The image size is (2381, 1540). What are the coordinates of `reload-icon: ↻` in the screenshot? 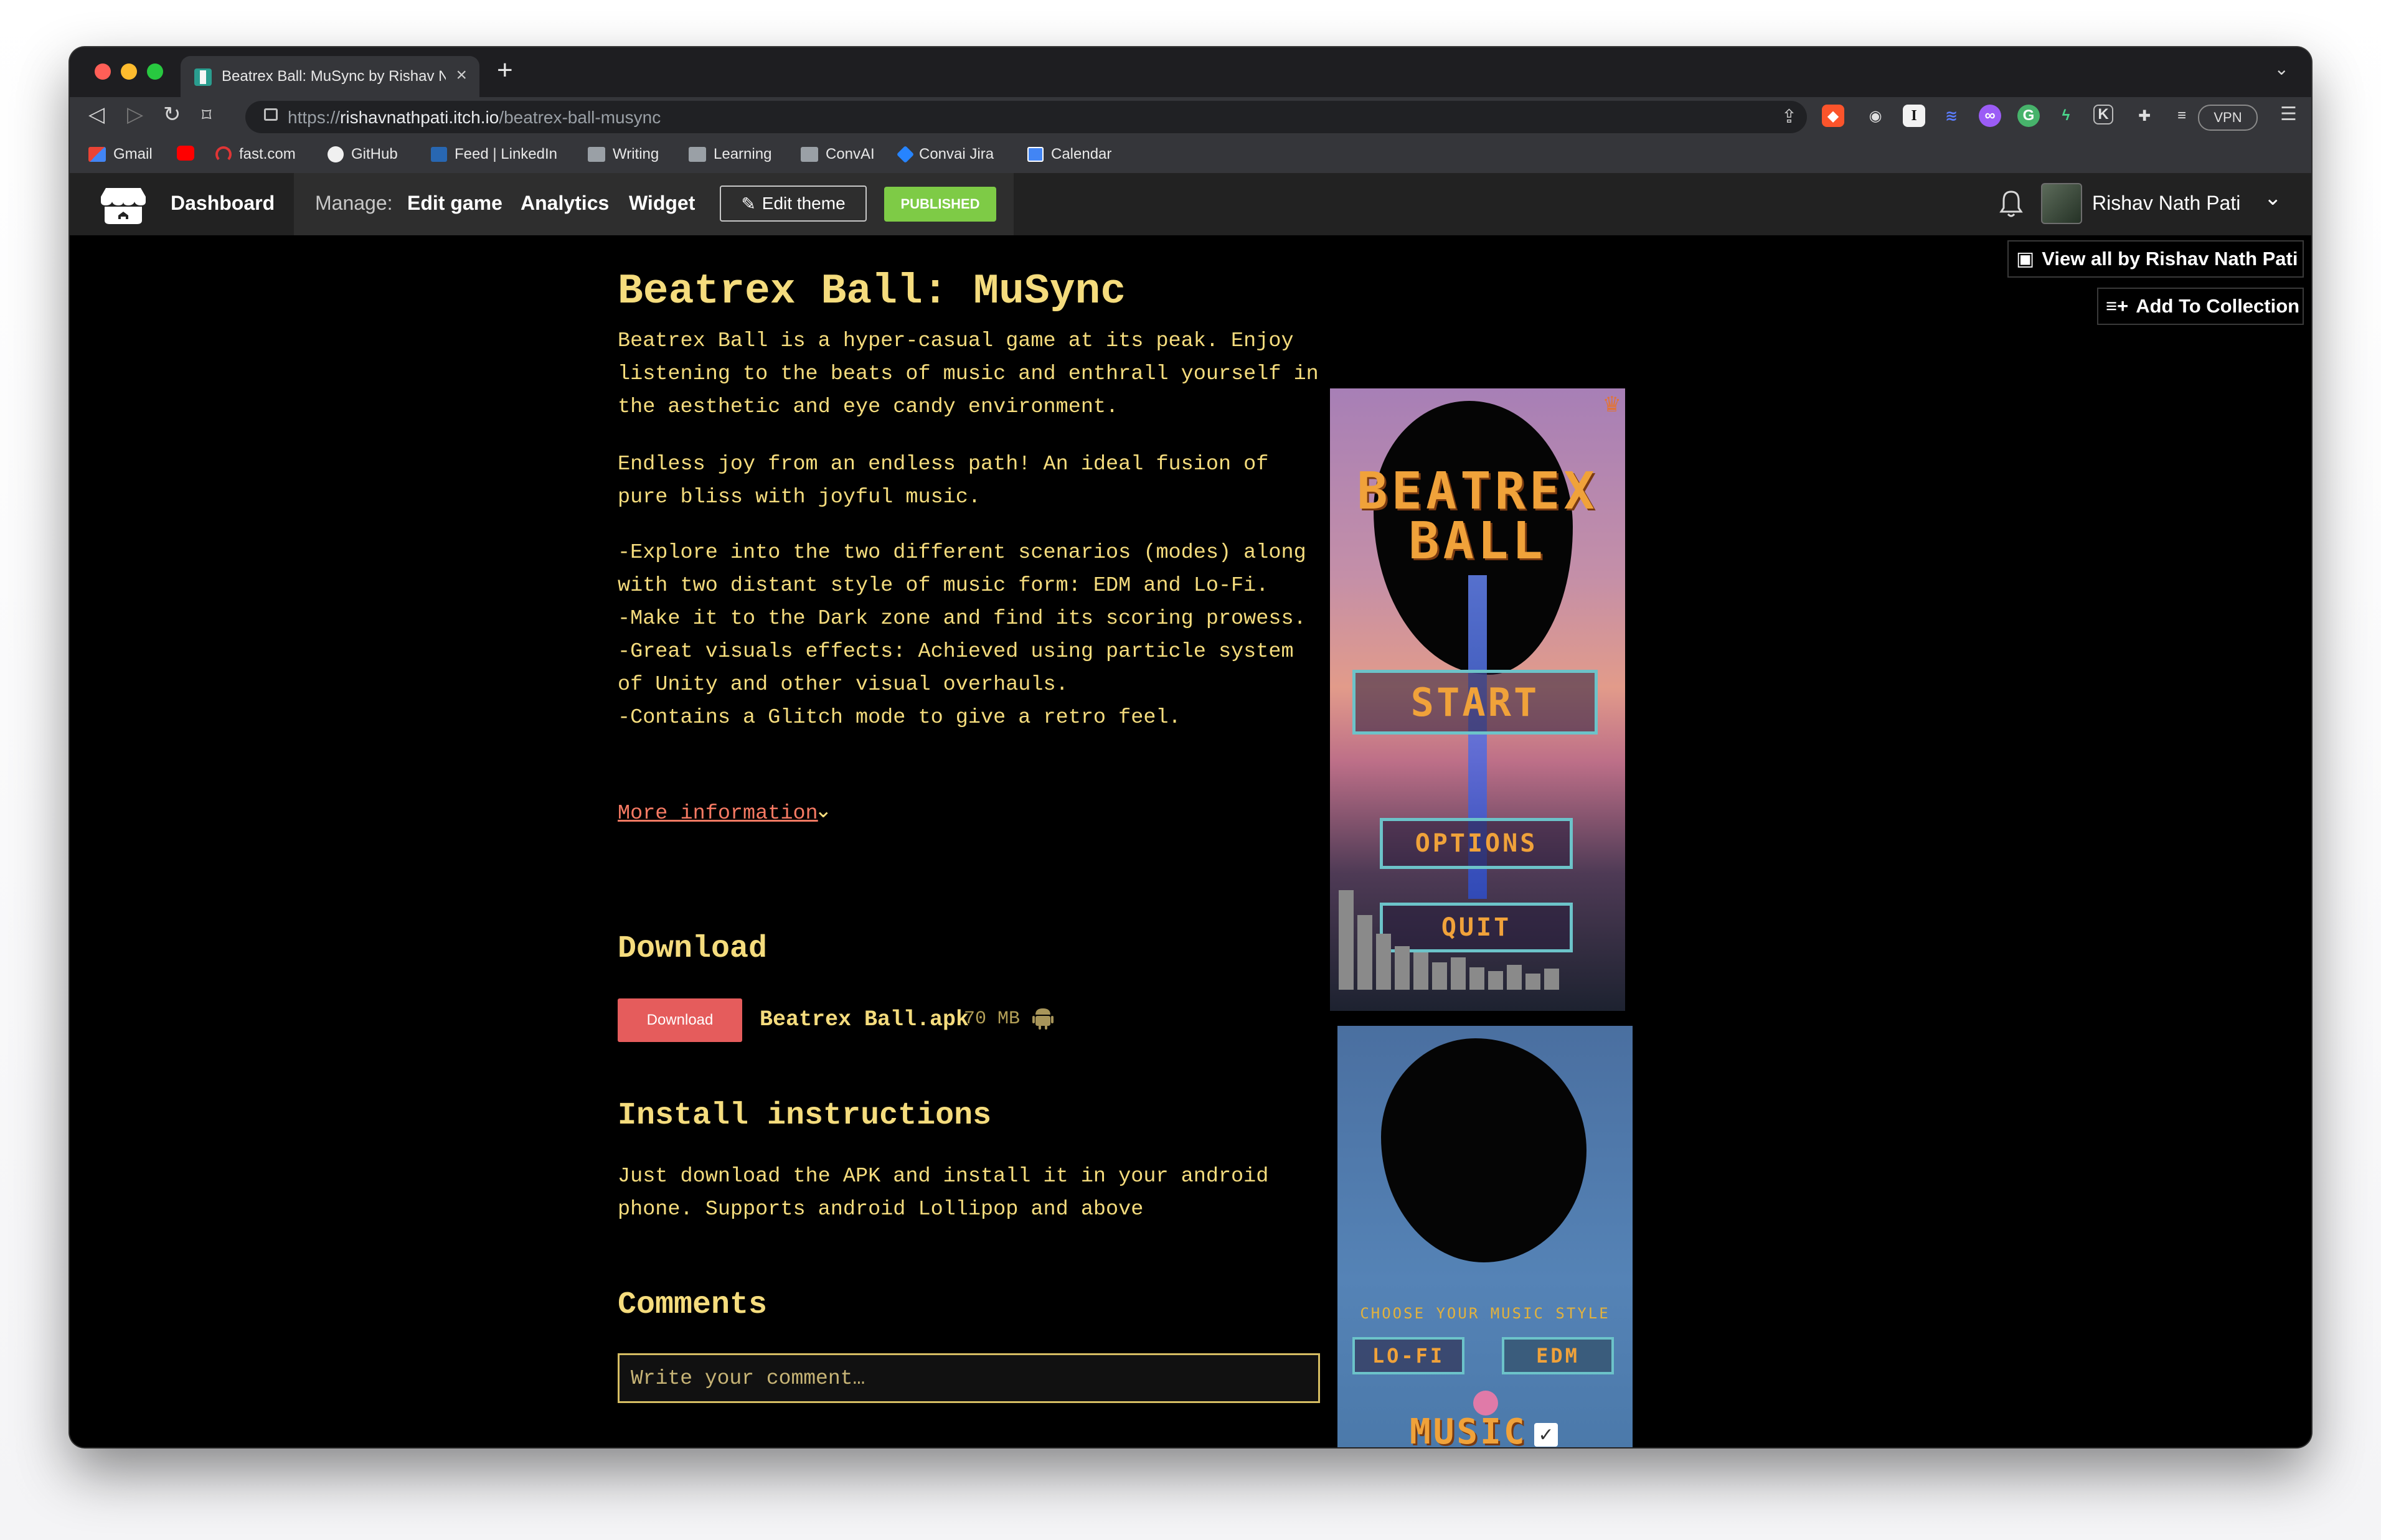 It's located at (172, 114).